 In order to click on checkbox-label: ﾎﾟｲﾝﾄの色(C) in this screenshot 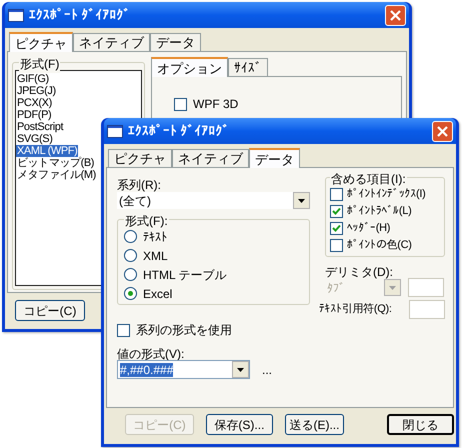, I will do `click(379, 246)`.